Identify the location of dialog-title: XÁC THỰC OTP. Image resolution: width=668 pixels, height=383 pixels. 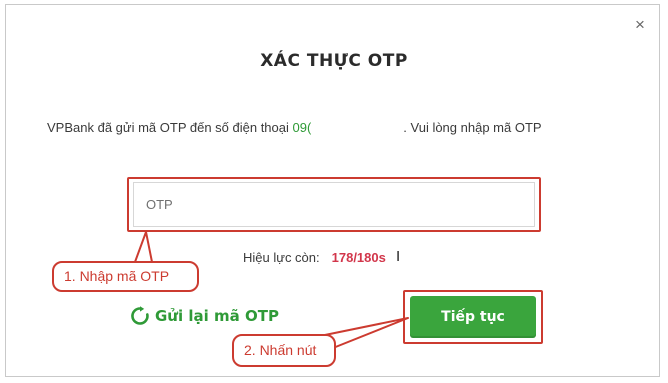
(334, 61).